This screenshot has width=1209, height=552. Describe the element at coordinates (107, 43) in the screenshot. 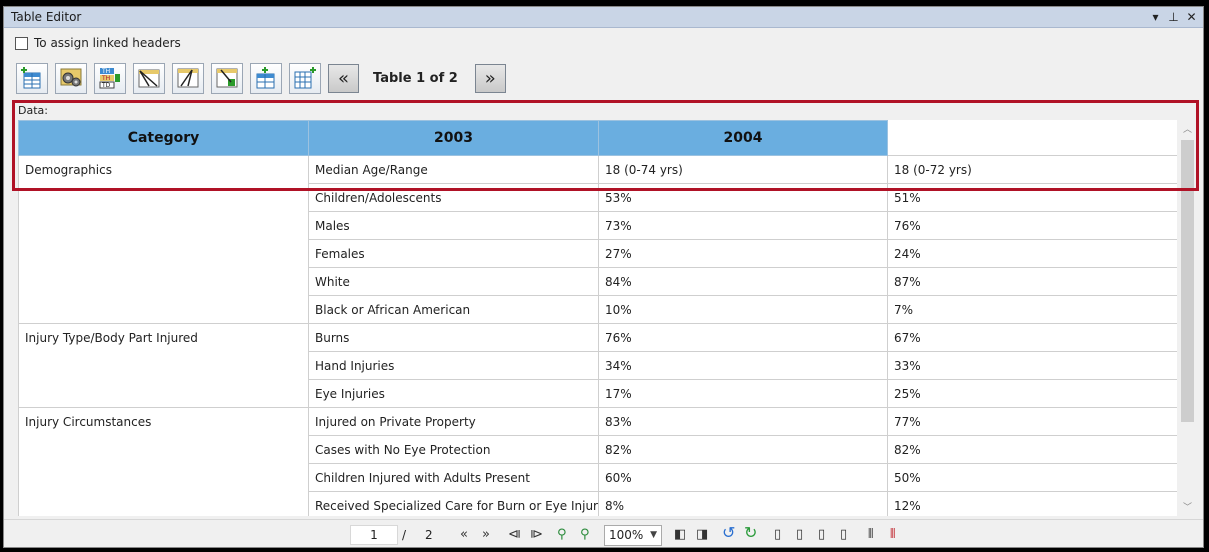

I see `linked-headers-label: To assign linked headers` at that location.